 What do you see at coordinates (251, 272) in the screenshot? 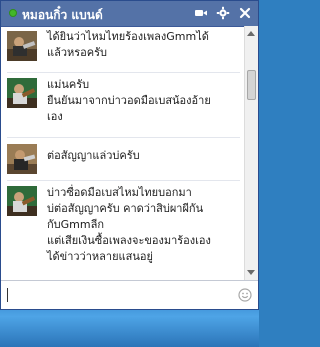
I see `scroll-down-arrow-icon` at bounding box center [251, 272].